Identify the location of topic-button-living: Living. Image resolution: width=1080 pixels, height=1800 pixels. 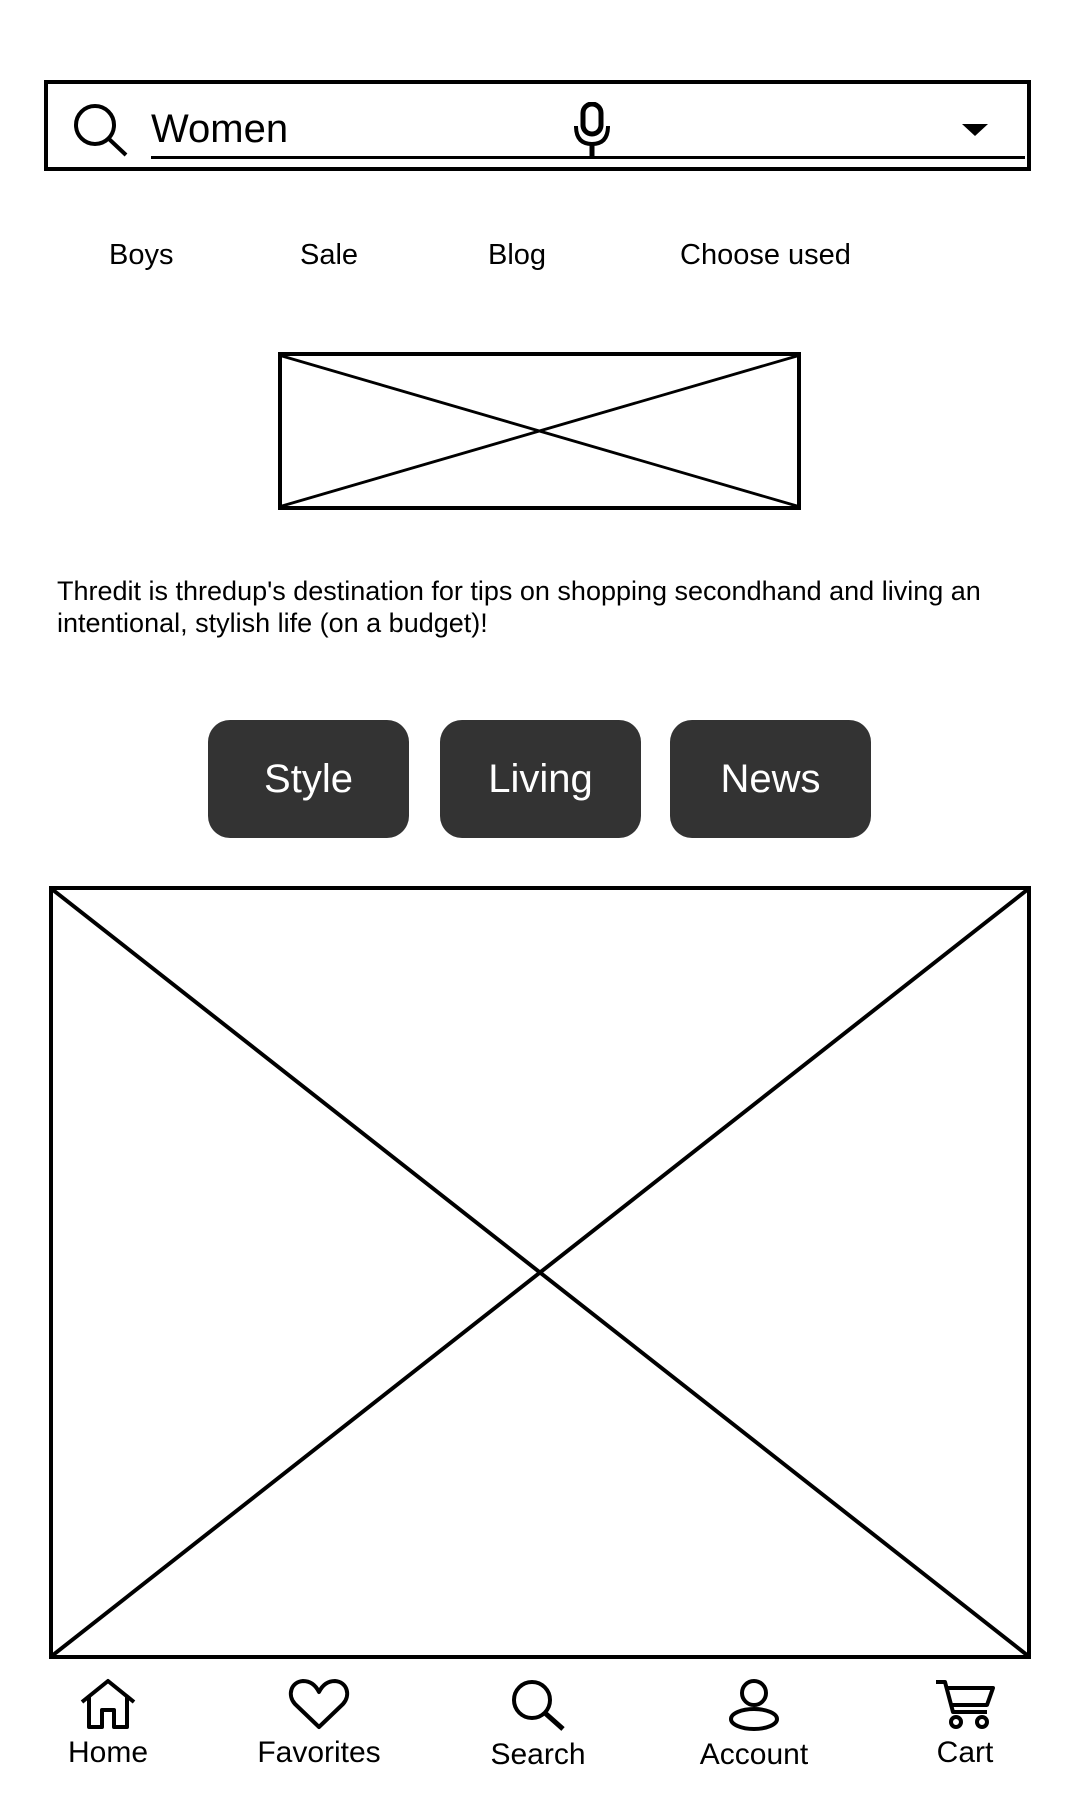
(540, 779).